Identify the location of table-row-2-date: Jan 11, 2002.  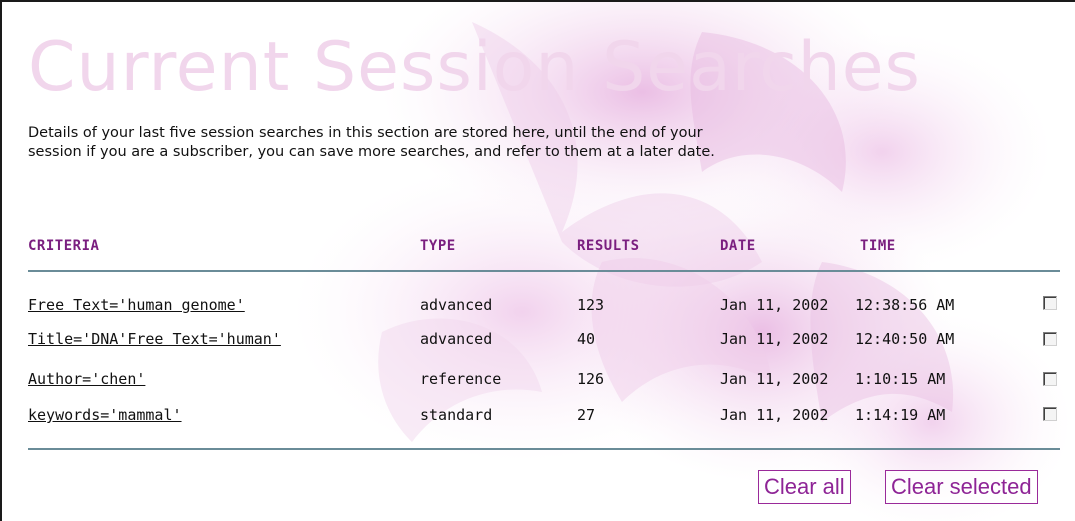
(774, 339).